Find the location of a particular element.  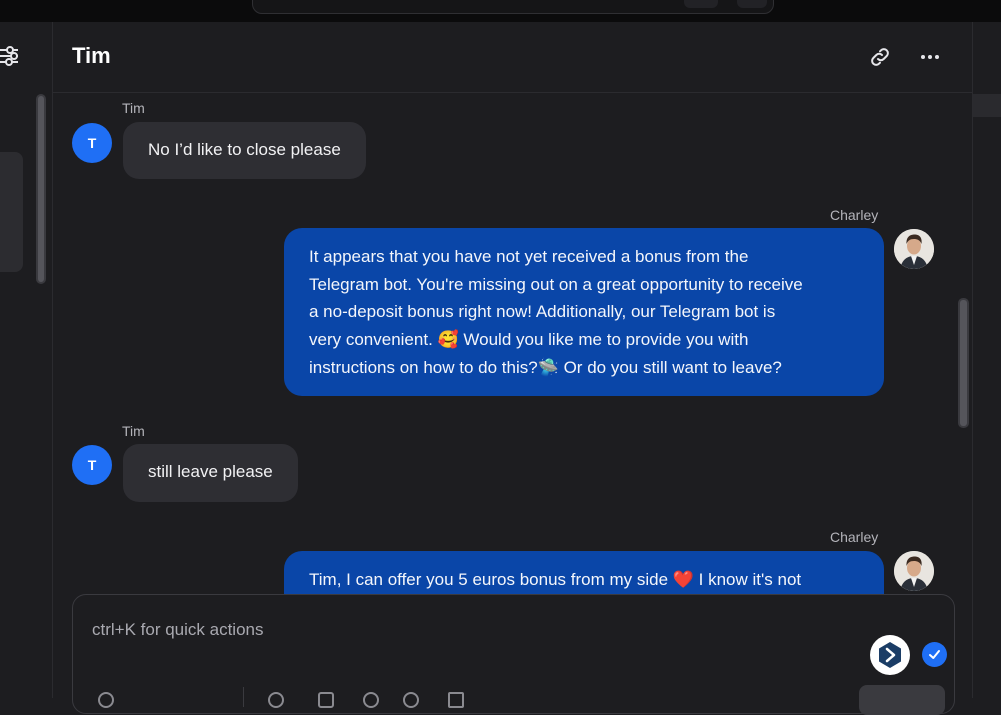

emoji-icon is located at coordinates (106, 700).